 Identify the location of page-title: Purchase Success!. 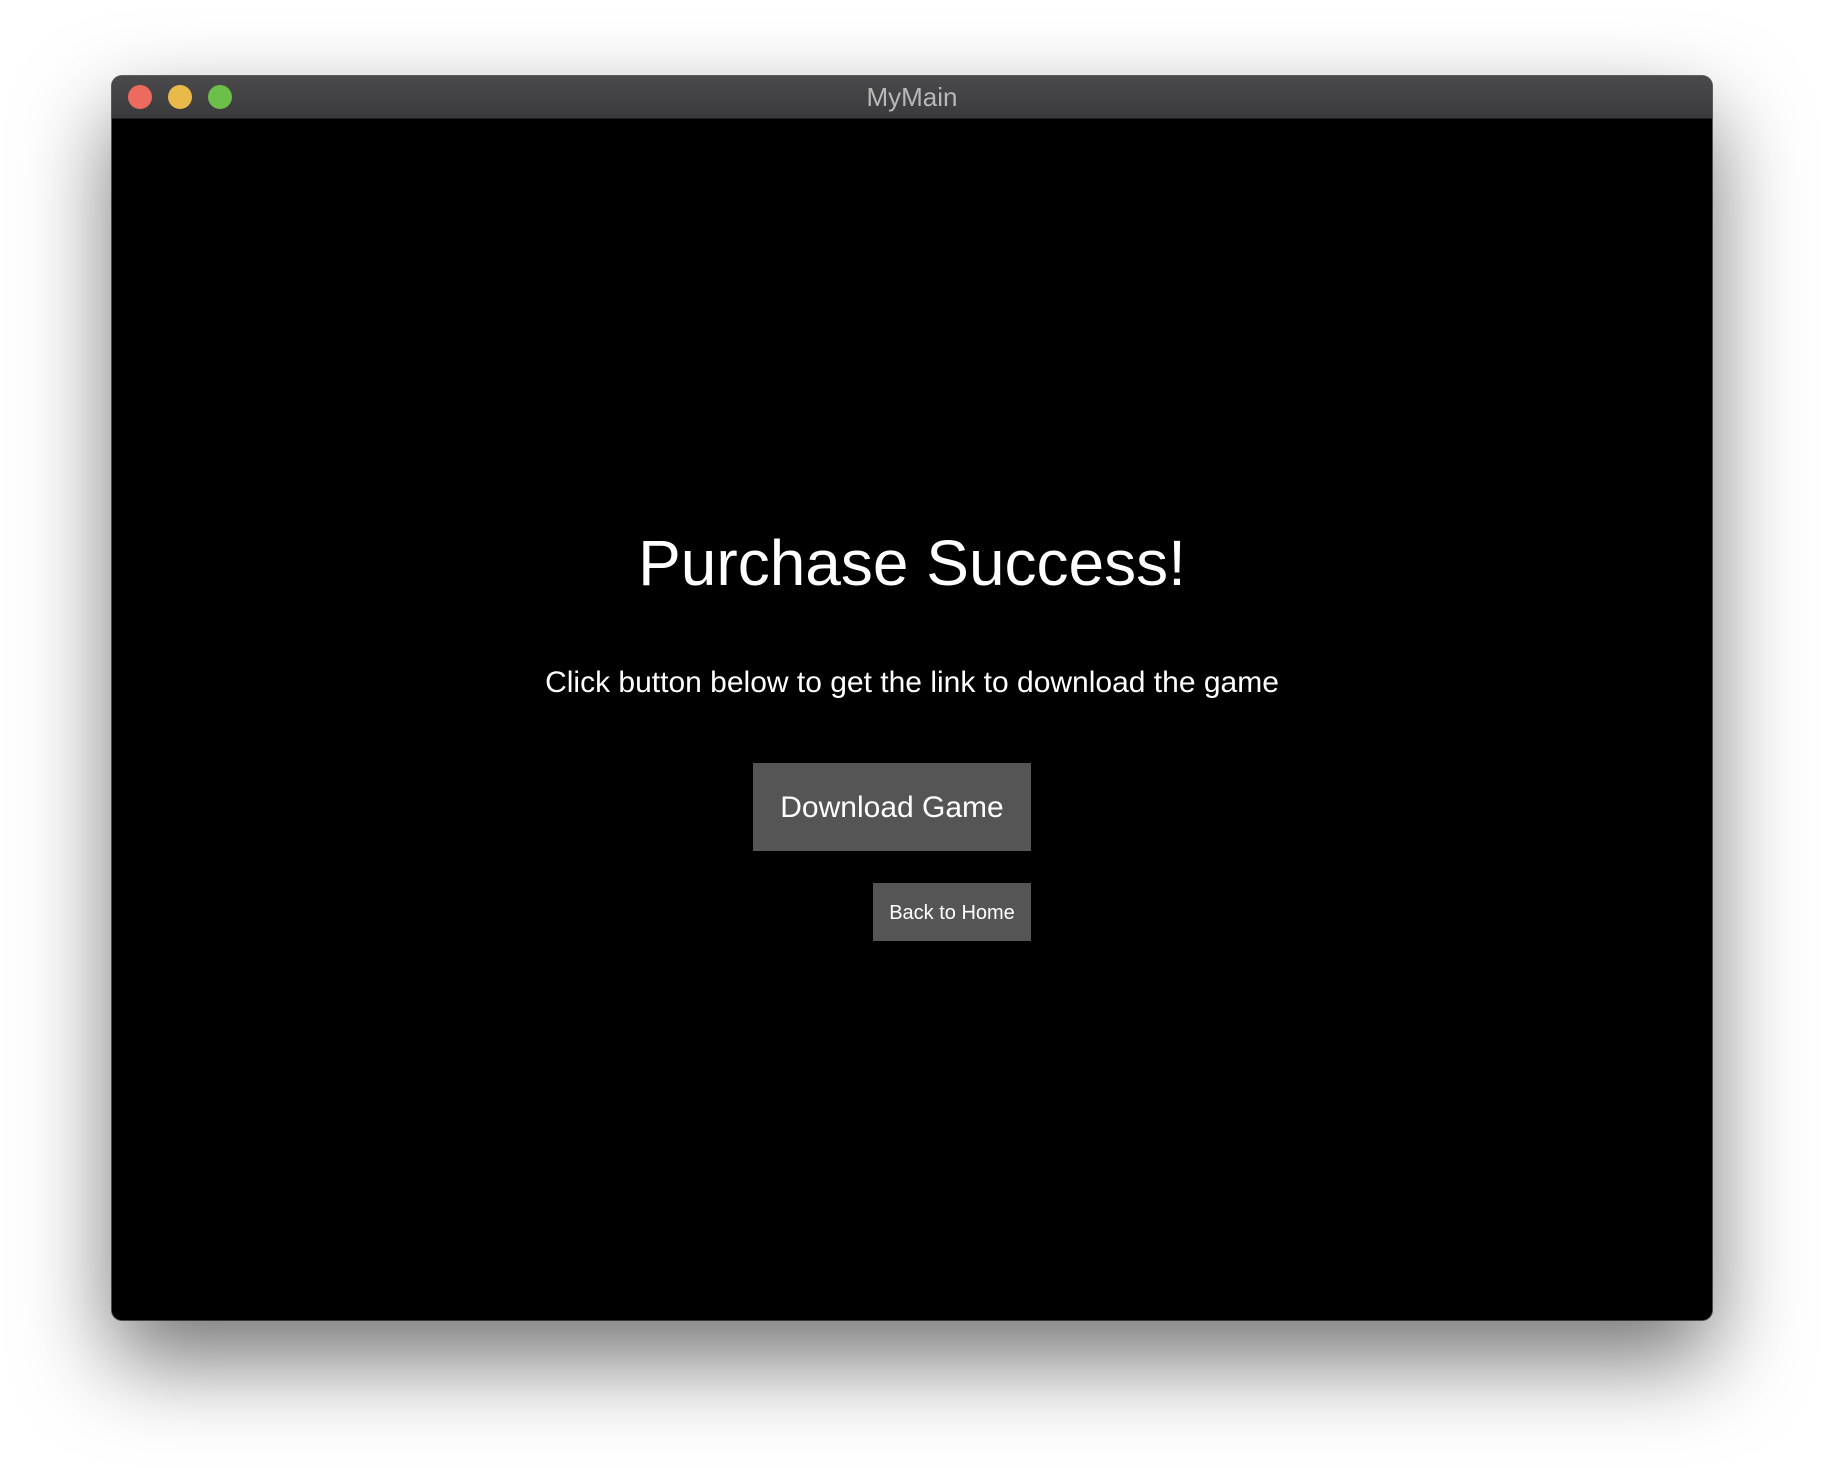
(912, 563).